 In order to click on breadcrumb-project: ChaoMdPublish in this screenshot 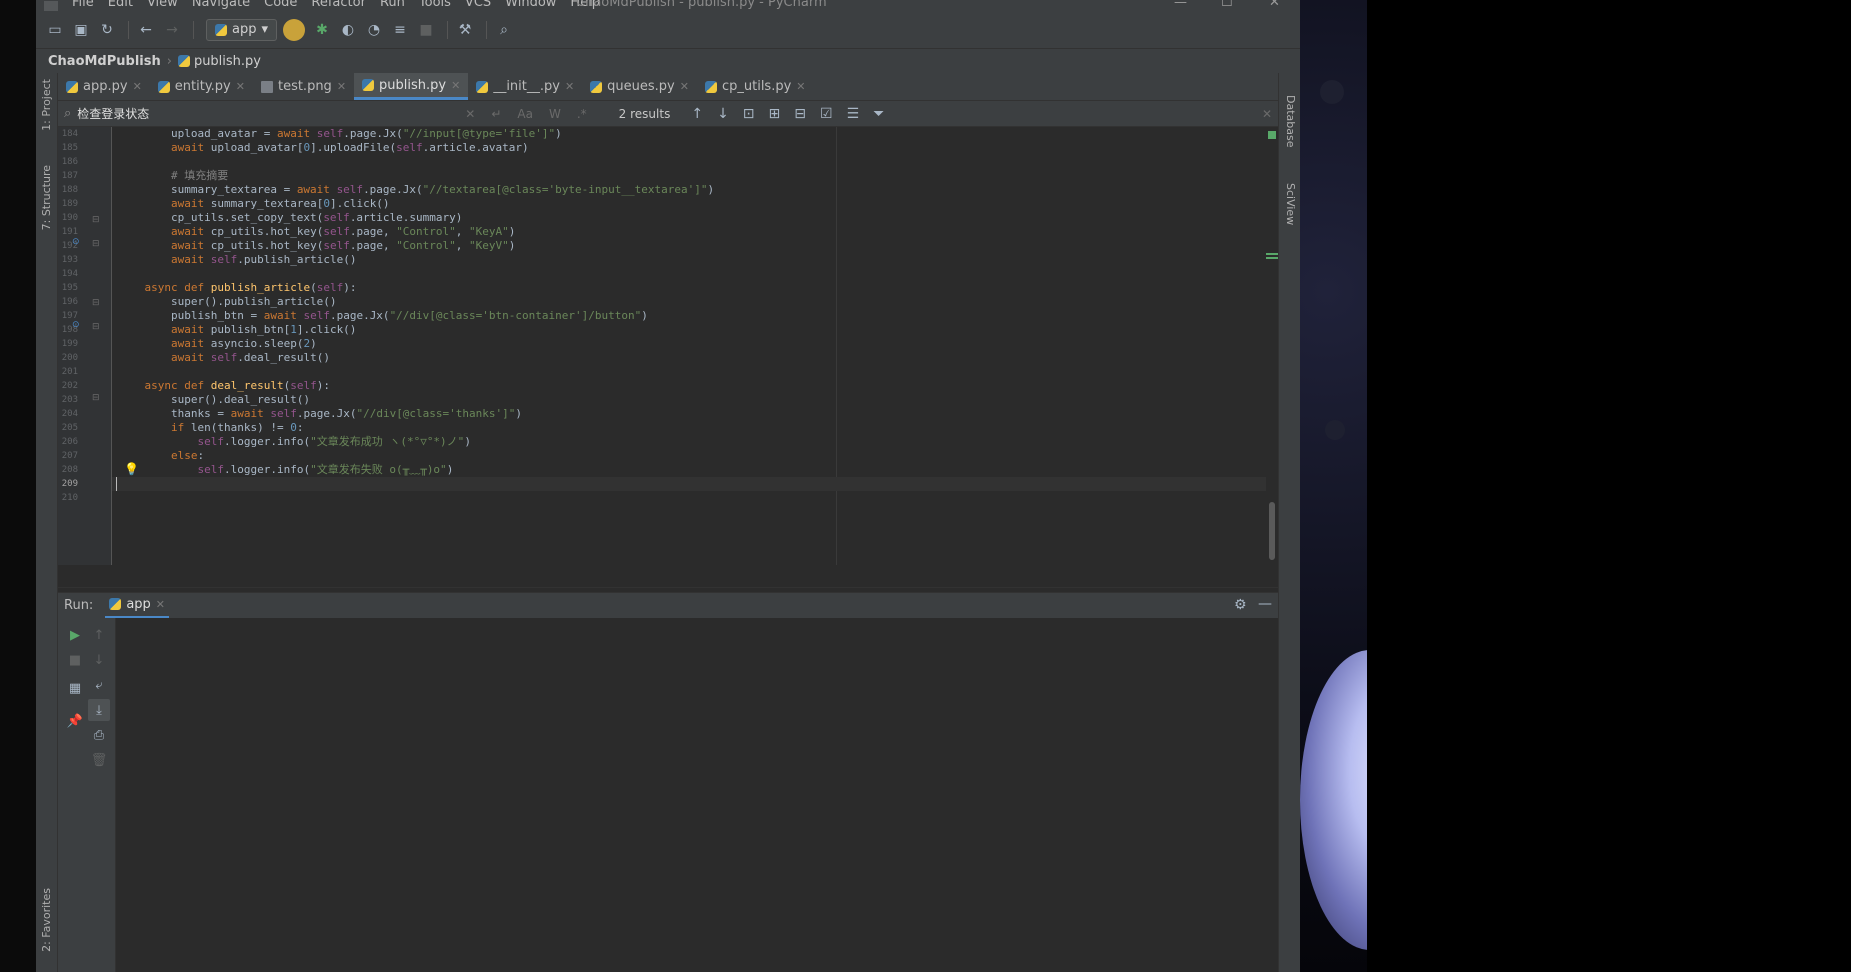, I will do `click(104, 61)`.